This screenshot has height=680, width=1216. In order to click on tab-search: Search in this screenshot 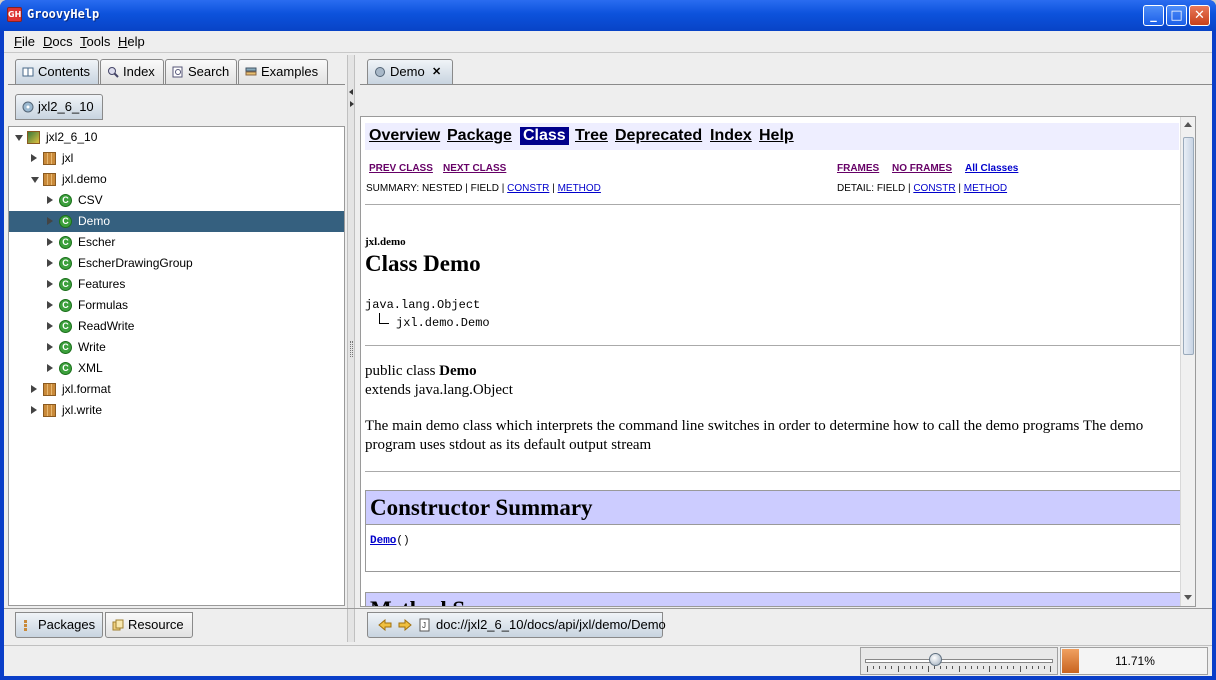, I will do `click(201, 72)`.